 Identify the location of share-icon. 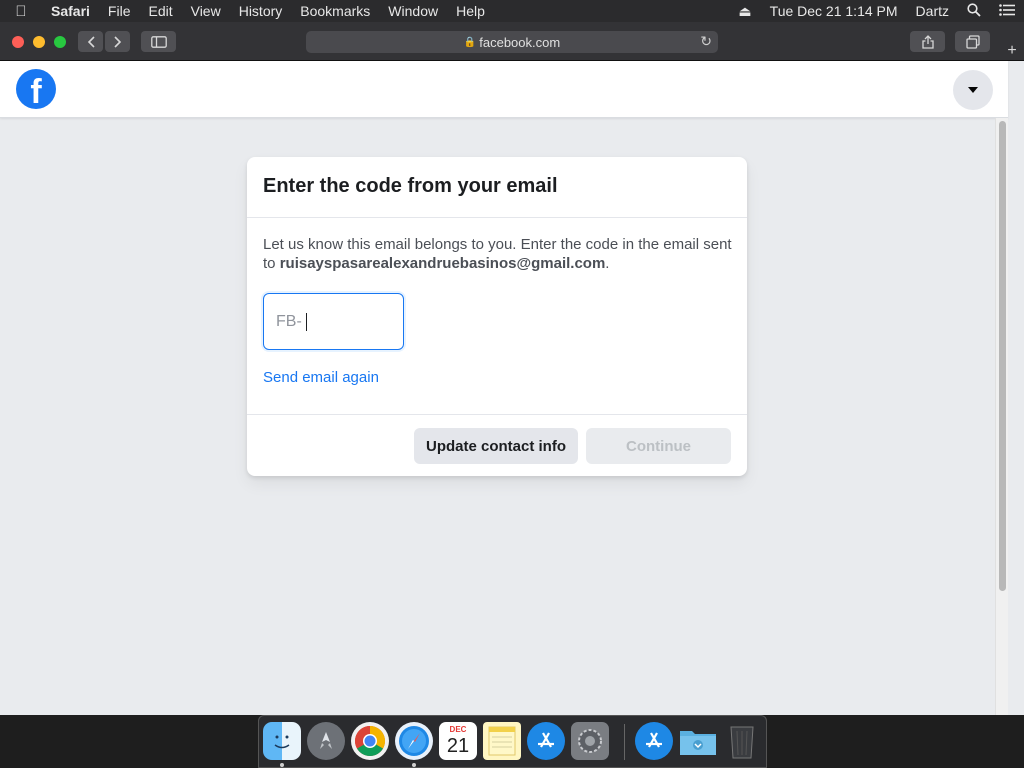
(927, 41).